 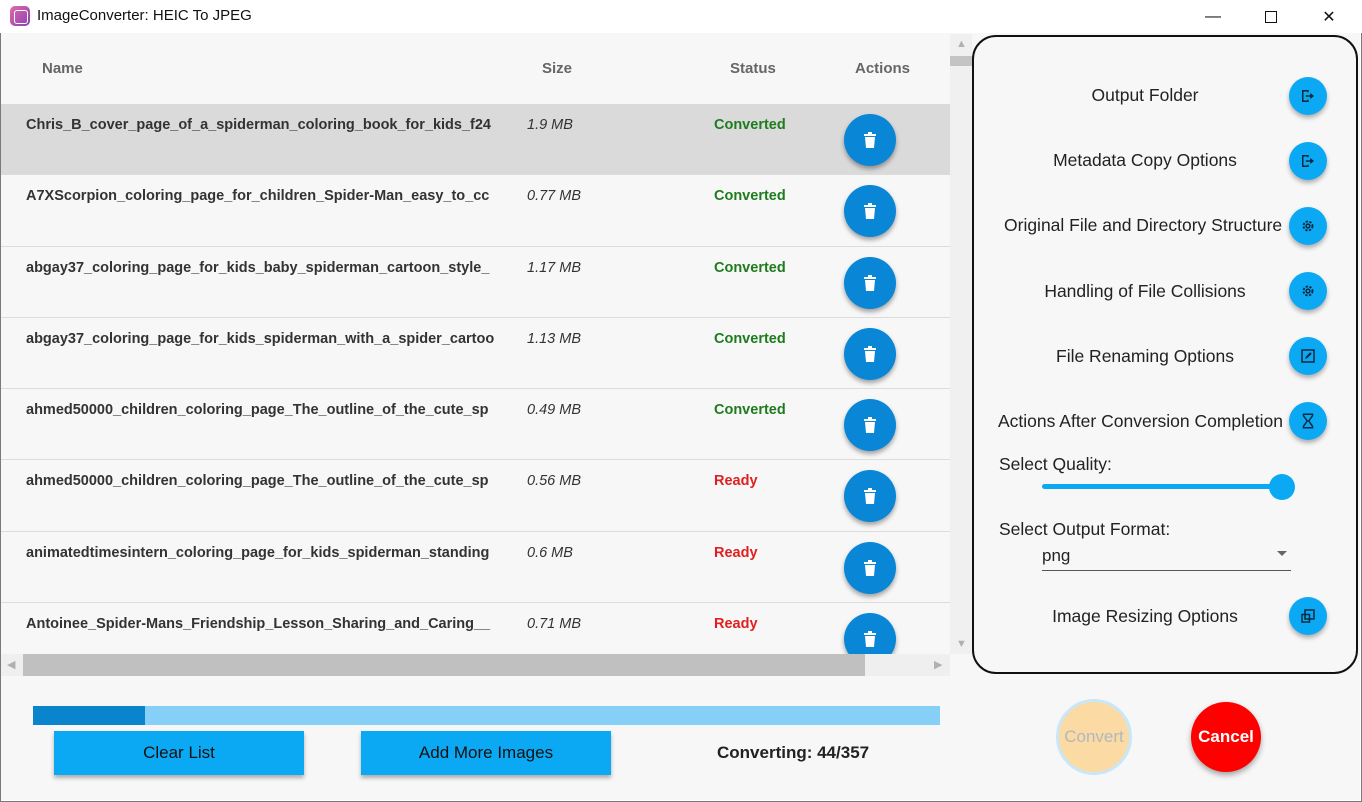 I want to click on vertical-scroll-thumb, so click(x=961, y=61).